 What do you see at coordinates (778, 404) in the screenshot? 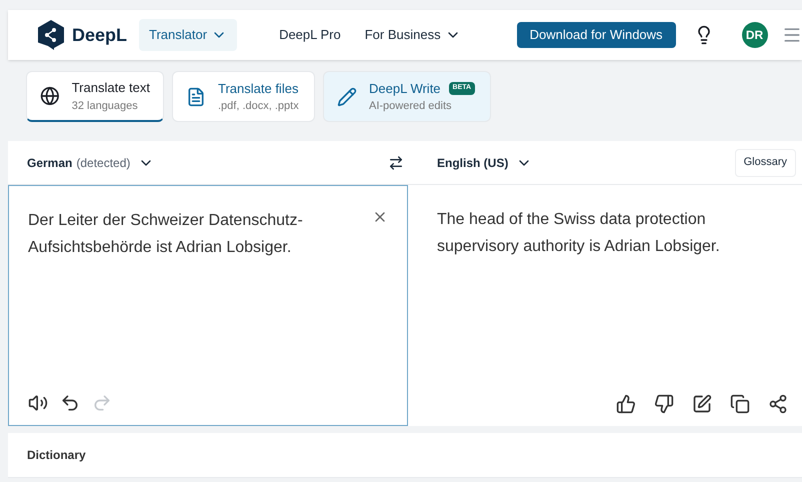
I see `share-icon` at bounding box center [778, 404].